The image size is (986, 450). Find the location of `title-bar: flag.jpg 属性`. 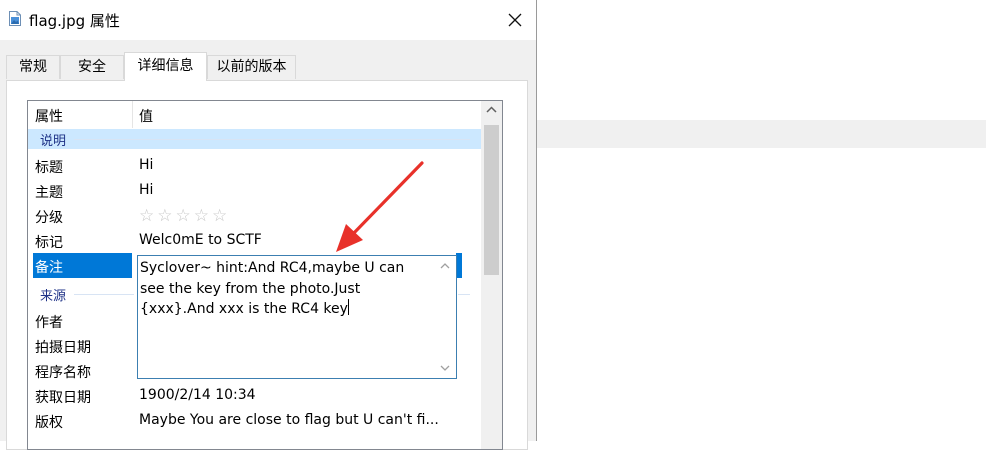

title-bar: flag.jpg 属性 is located at coordinates (268, 20).